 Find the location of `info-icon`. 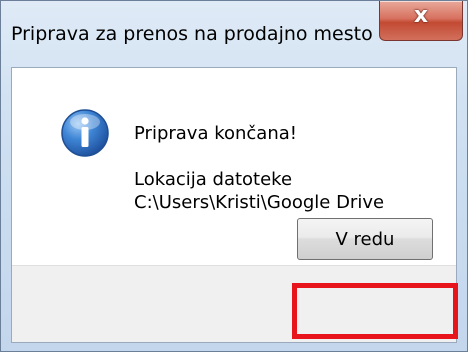

info-icon is located at coordinates (85, 133).